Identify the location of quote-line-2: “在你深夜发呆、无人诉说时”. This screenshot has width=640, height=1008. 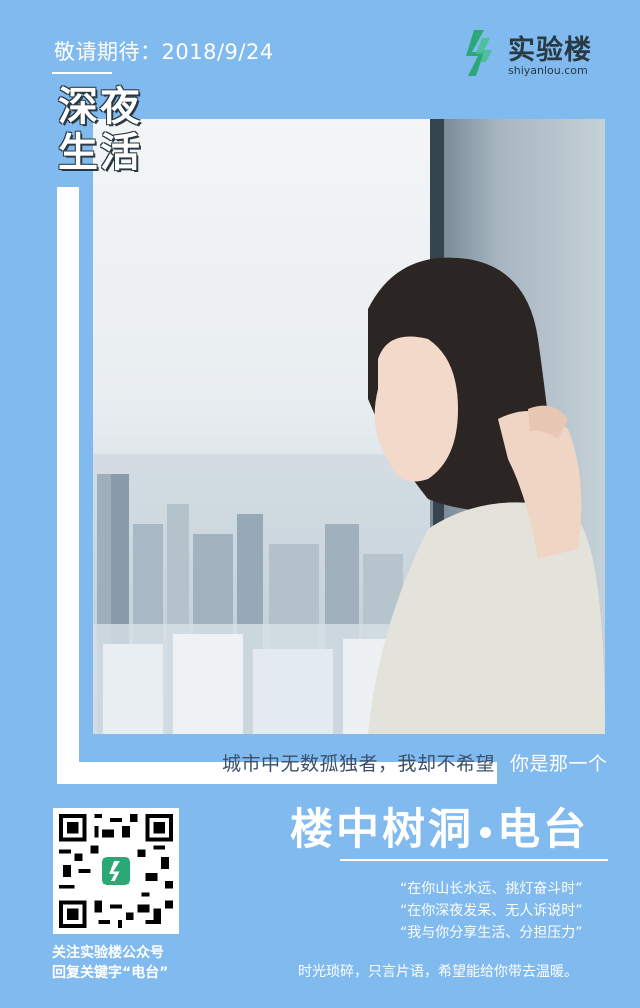
(491, 911).